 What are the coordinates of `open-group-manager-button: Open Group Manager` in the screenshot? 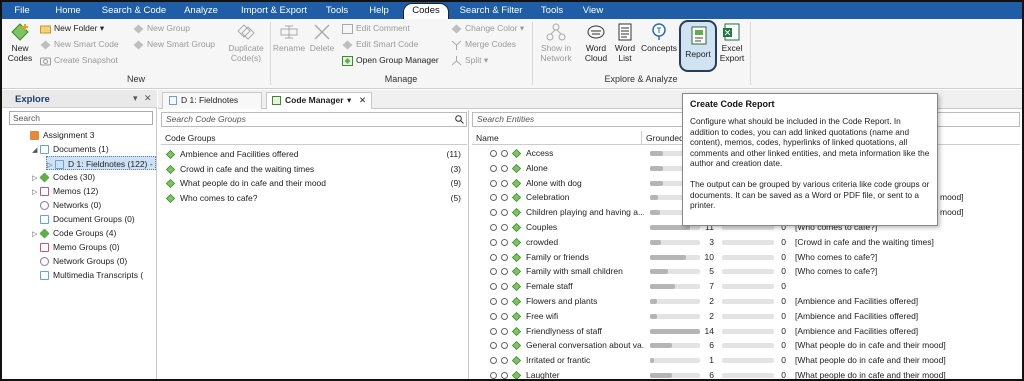 It's located at (390, 60).